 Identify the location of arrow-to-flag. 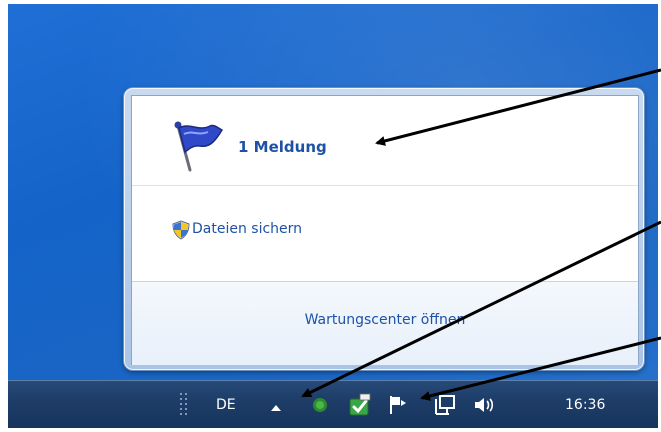
(540, 368).